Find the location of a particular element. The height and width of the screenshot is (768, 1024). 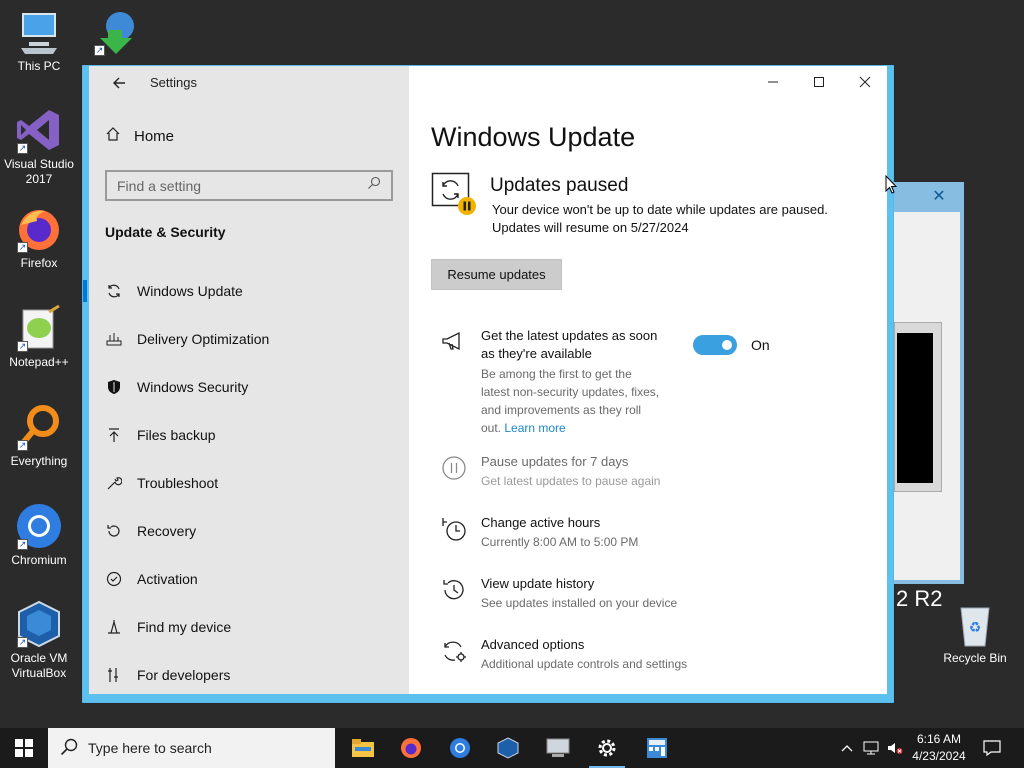

desktop-icon-label: Oracle VM VirtualBox is located at coordinates (39, 665).